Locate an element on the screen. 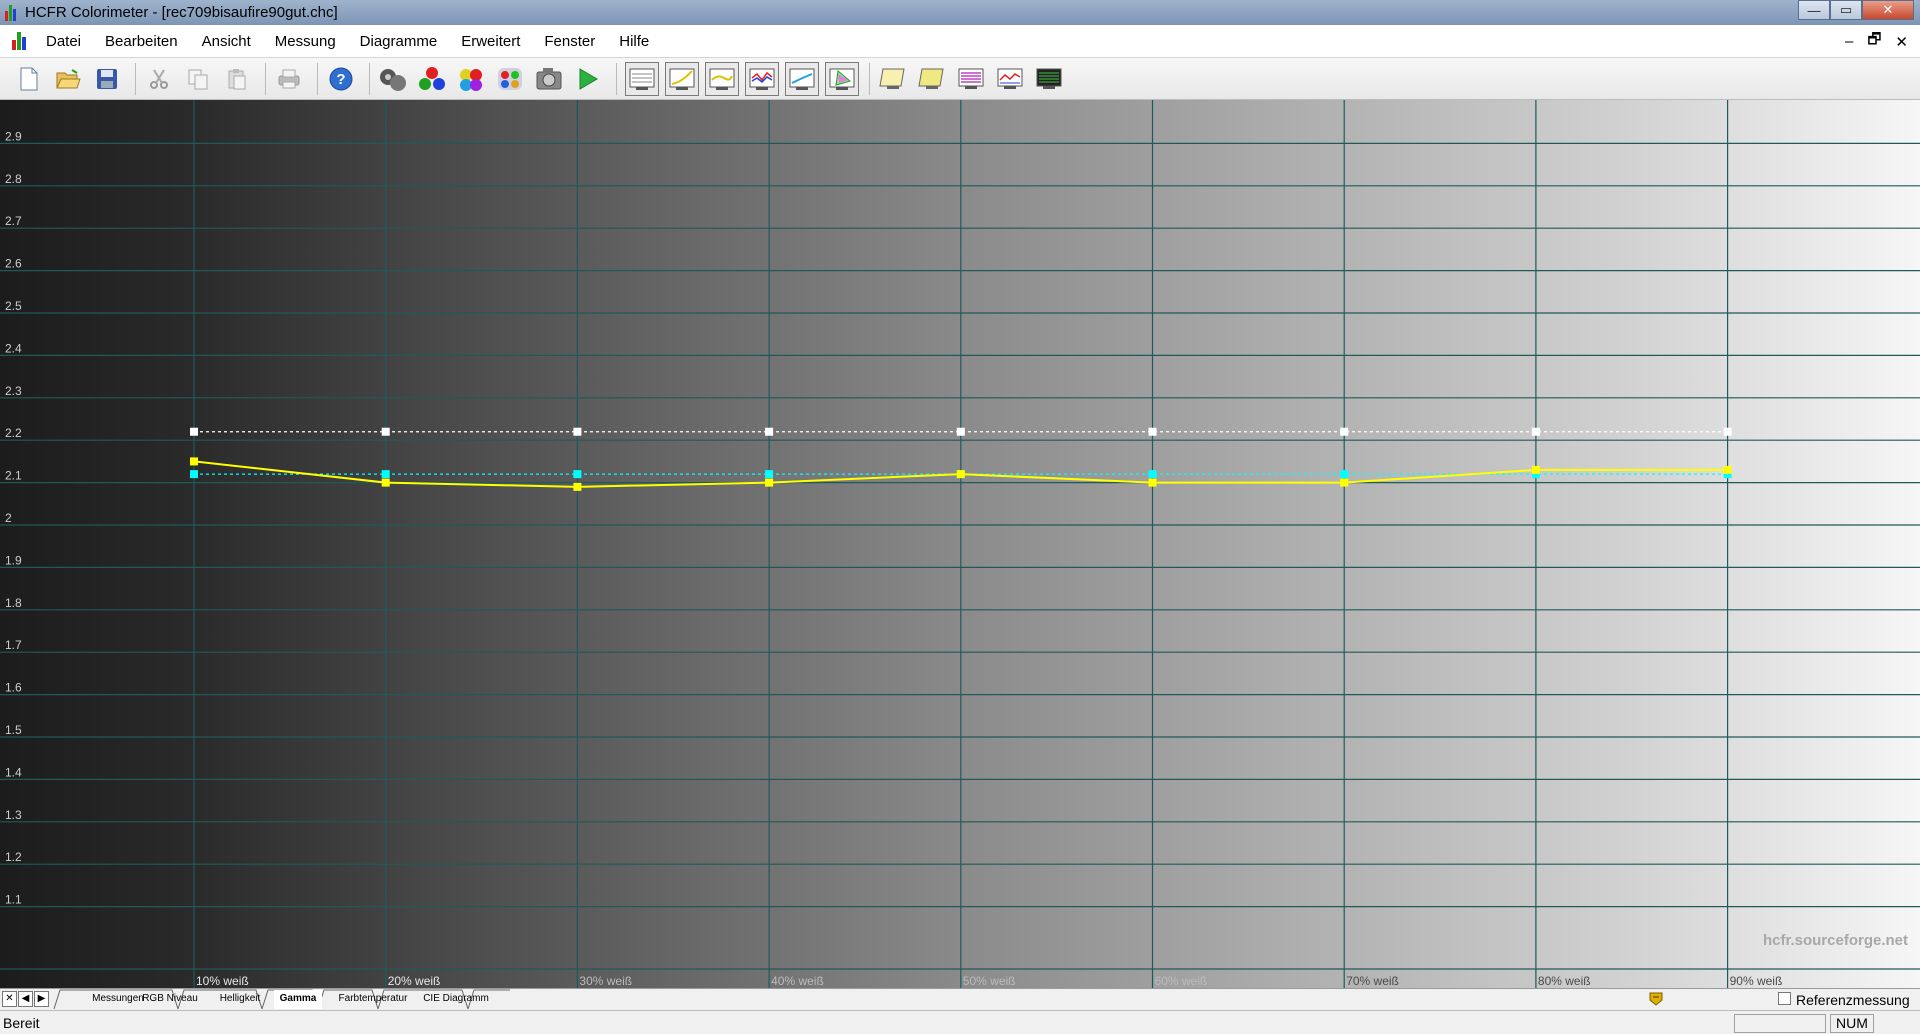 Image resolution: width=1920 pixels, height=1034 pixels. menu-datei: Datei is located at coordinates (63, 41).